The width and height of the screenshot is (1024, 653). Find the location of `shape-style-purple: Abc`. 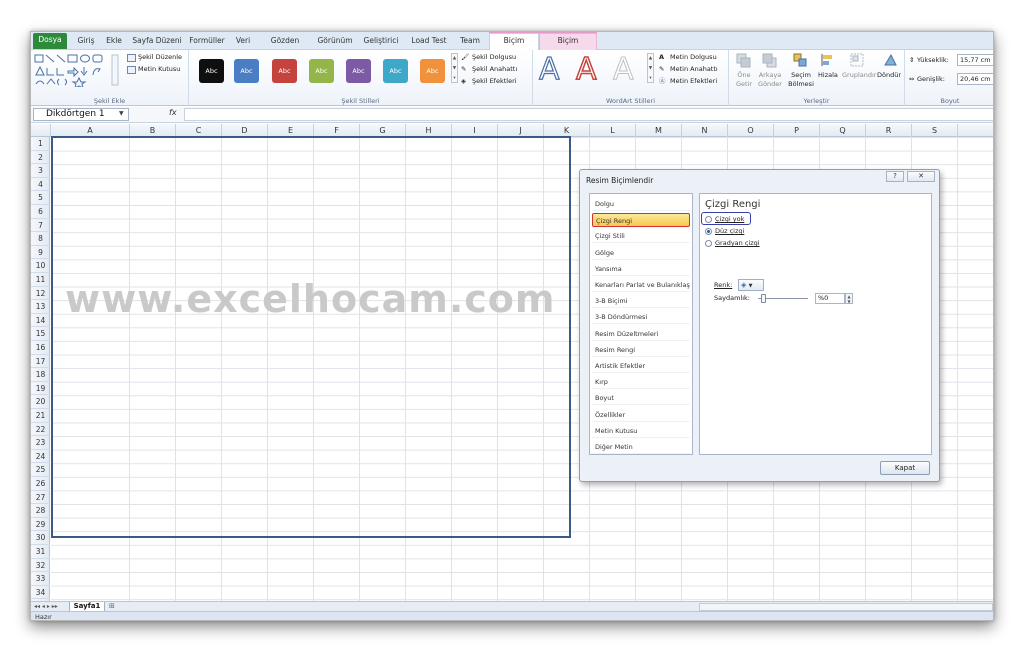

shape-style-purple: Abc is located at coordinates (358, 71).